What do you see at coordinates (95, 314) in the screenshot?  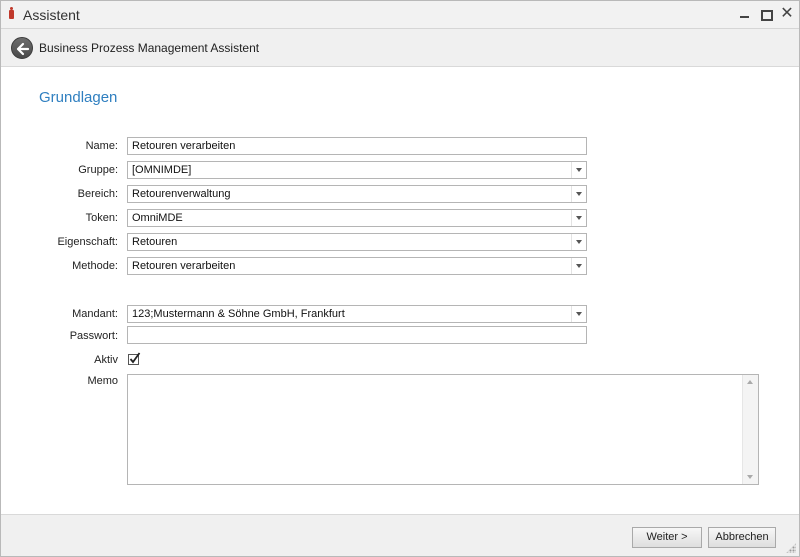 I see `mandant-label: Mandant:` at bounding box center [95, 314].